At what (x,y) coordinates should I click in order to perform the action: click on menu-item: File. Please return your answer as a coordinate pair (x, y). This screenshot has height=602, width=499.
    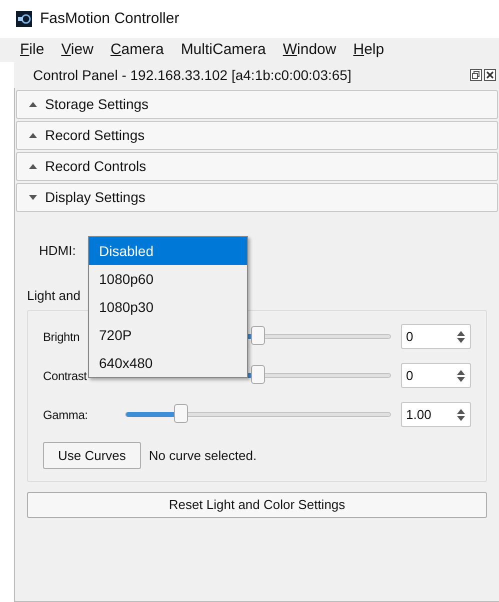
    Looking at the image, I should click on (32, 50).